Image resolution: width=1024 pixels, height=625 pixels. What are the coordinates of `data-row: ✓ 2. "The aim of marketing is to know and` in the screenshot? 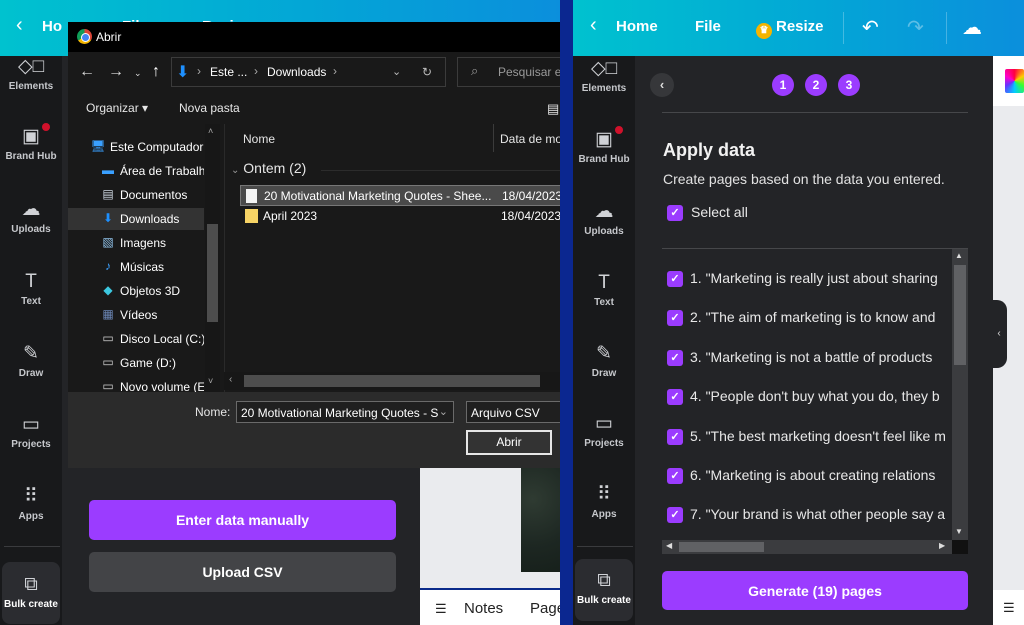 It's located at (807, 319).